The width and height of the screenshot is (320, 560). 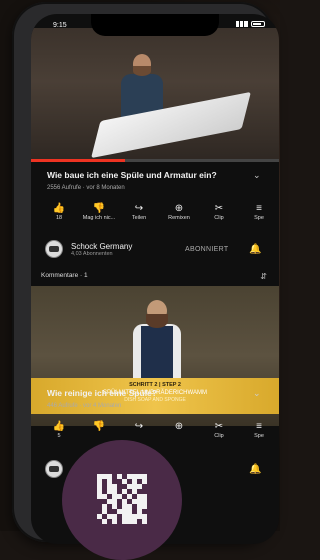 I want to click on video-title-2: Wie reinige ich eine Spüle?, so click(x=147, y=393).